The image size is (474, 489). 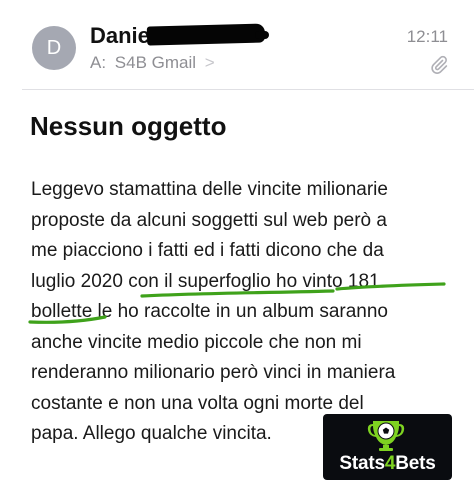 What do you see at coordinates (386, 436) in the screenshot?
I see `trophy-soccer-icon` at bounding box center [386, 436].